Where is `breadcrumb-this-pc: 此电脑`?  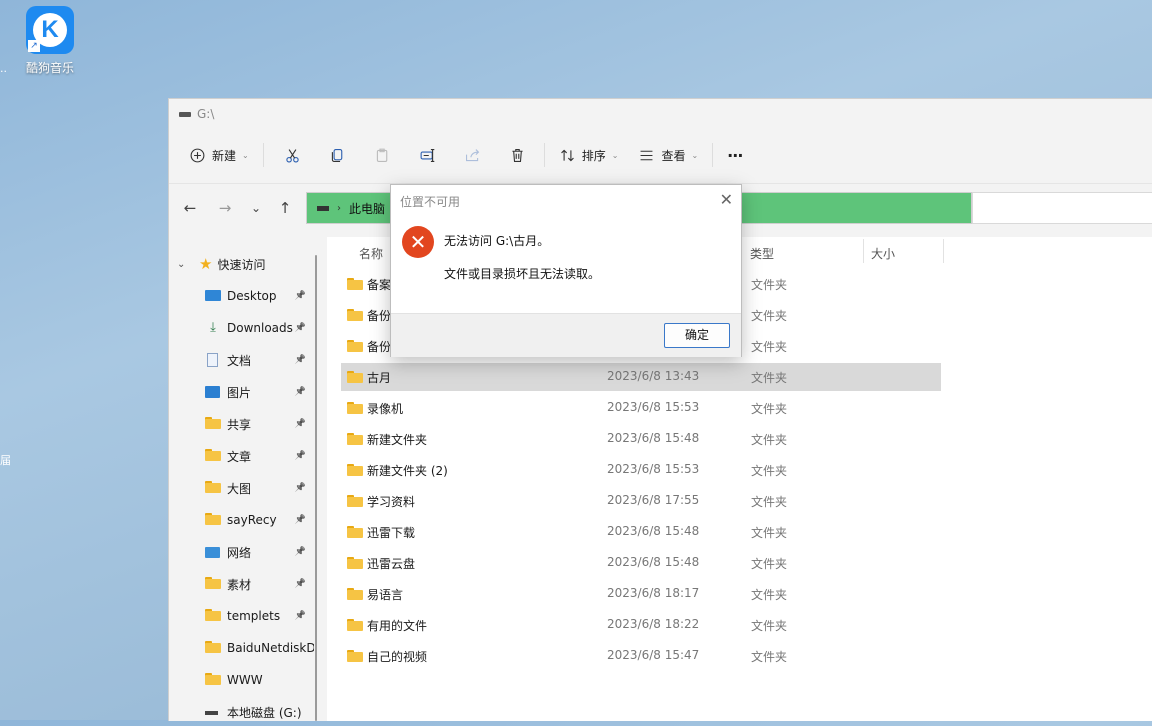
breadcrumb-this-pc: 此电脑 is located at coordinates (367, 208).